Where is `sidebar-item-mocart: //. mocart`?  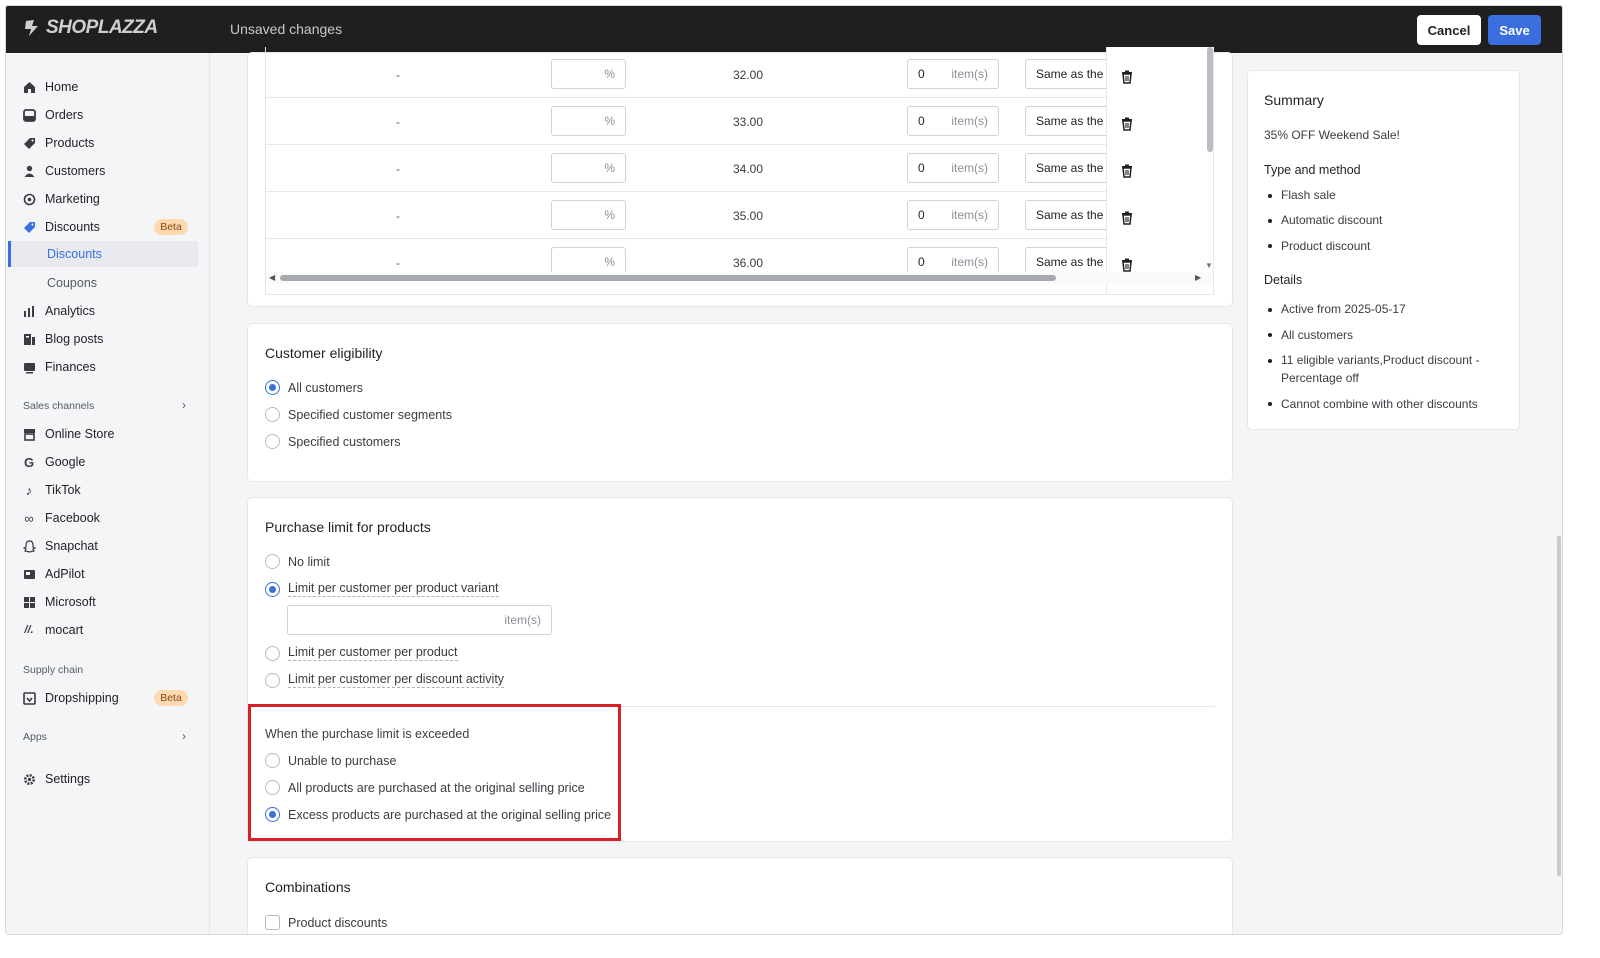 sidebar-item-mocart: //. mocart is located at coordinates (108, 630).